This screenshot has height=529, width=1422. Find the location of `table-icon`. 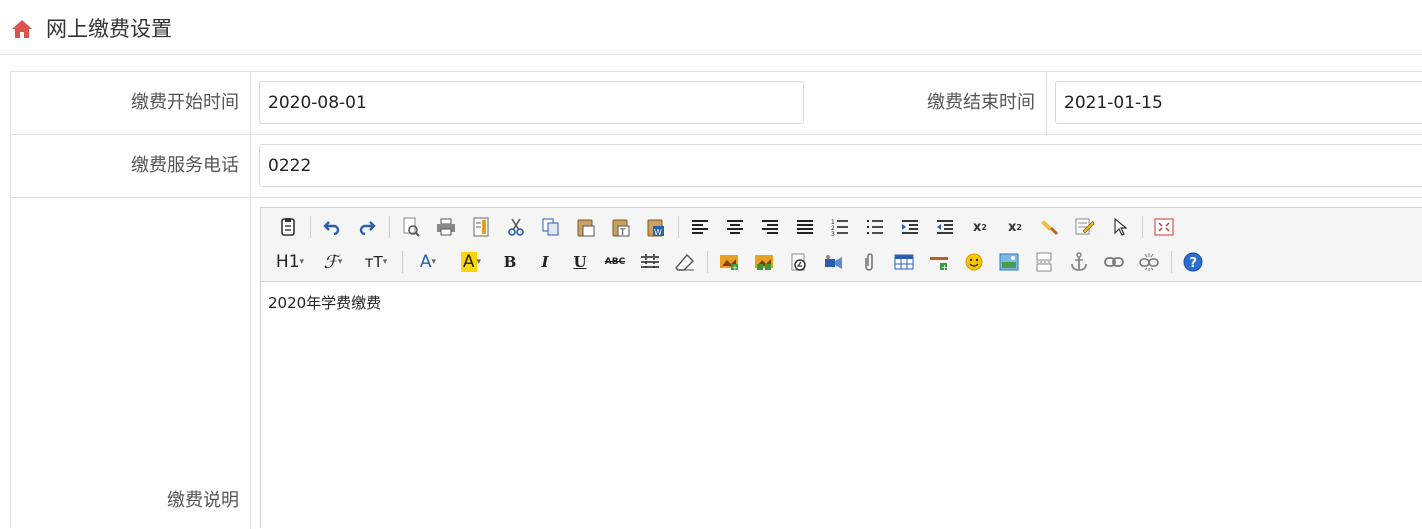

table-icon is located at coordinates (904, 262).